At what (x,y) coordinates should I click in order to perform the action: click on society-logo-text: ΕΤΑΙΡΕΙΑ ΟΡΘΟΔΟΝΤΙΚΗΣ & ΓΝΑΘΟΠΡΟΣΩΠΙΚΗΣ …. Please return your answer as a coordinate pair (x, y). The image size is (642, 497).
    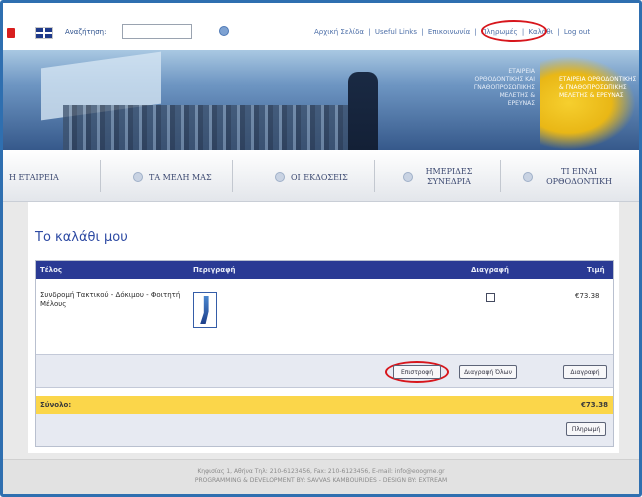
    Looking at the image, I should click on (598, 87).